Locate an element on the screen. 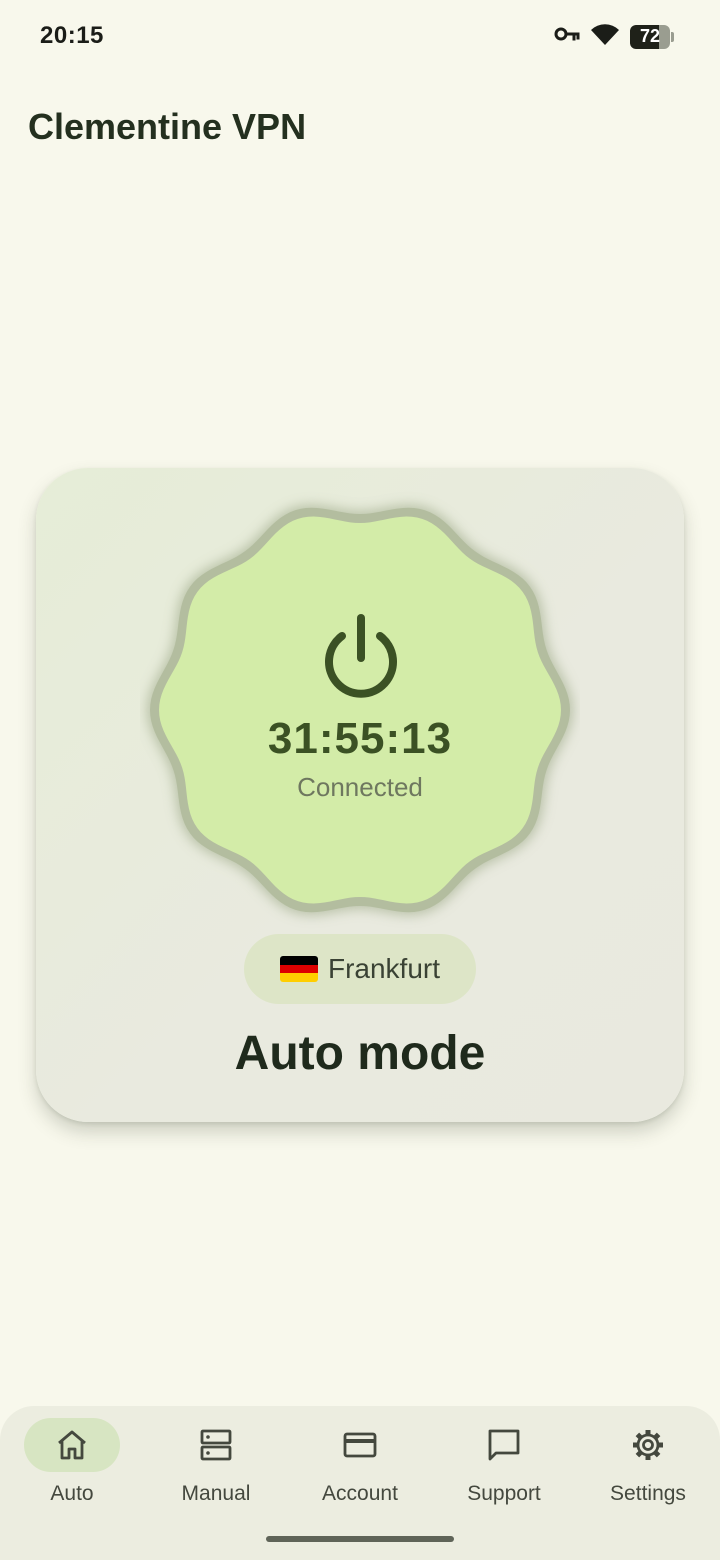  nav-item-manual: Manual is located at coordinates (216, 1471).